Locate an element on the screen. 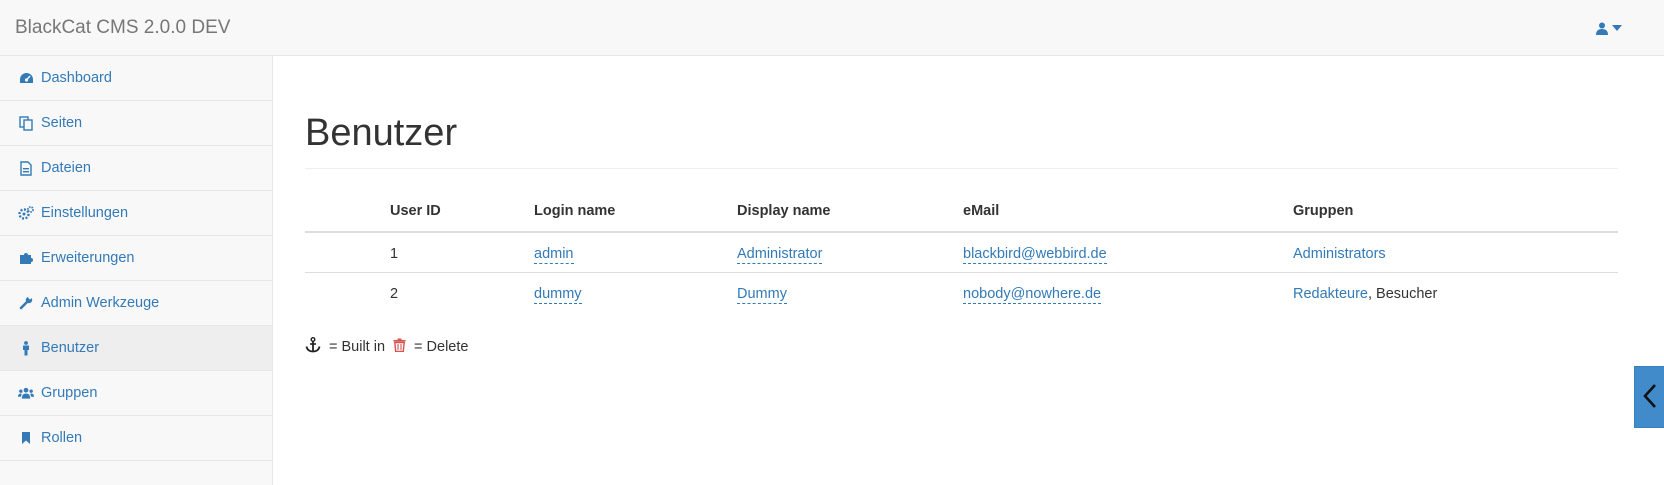 Image resolution: width=1664 pixels, height=485 pixels. sidebar-item-label: Dateien is located at coordinates (66, 168).